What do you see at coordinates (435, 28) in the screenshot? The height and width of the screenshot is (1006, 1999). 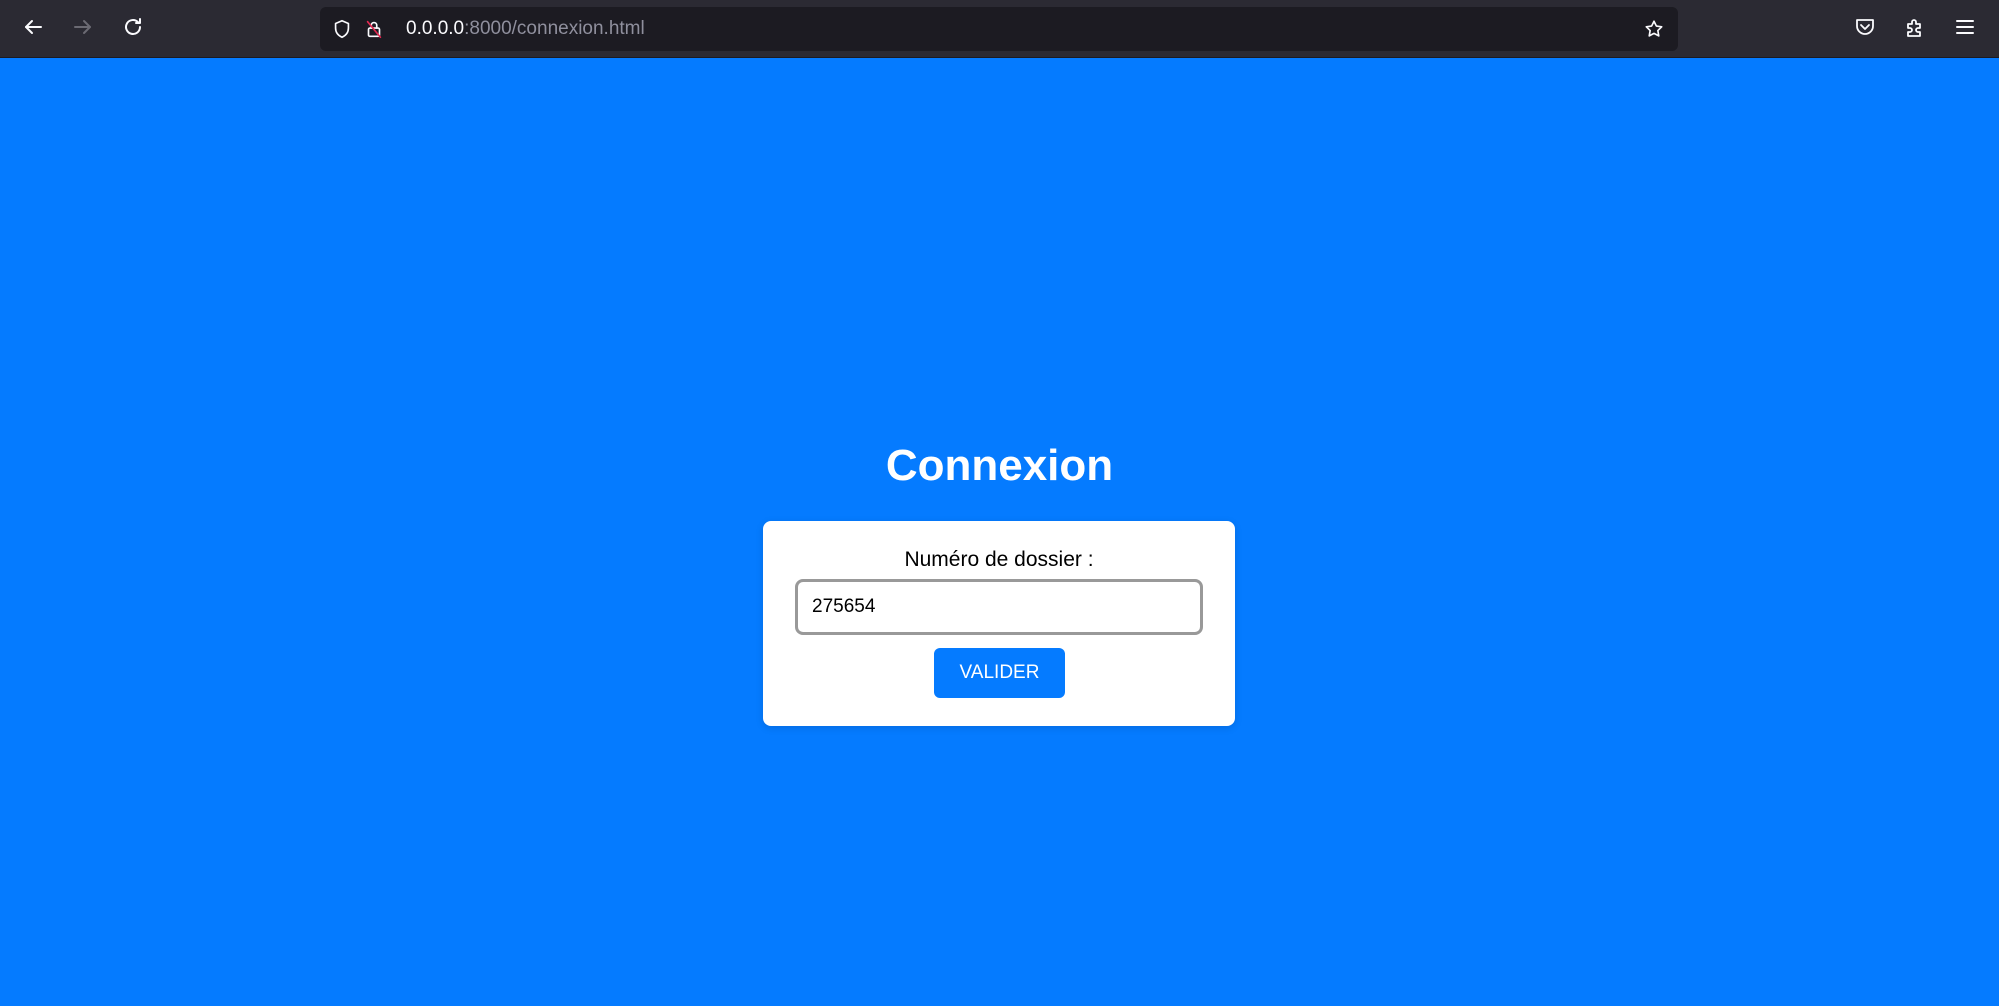 I see `url-host: 0.0.0.0` at bounding box center [435, 28].